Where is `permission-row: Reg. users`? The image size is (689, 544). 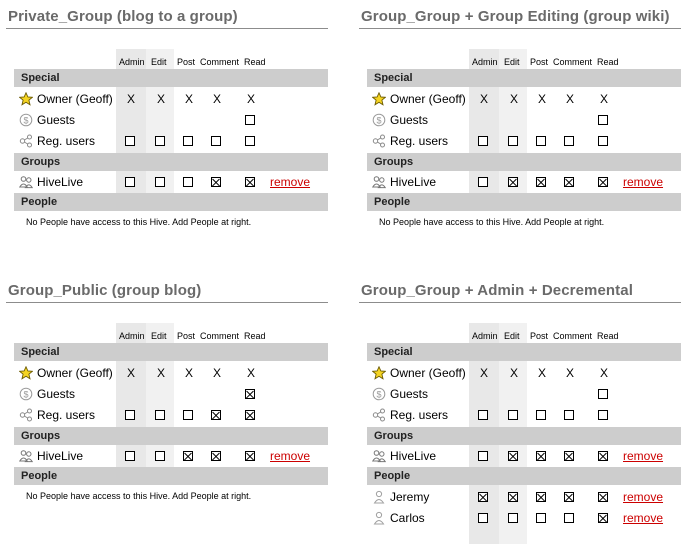
permission-row: Reg. users is located at coordinates (524, 415).